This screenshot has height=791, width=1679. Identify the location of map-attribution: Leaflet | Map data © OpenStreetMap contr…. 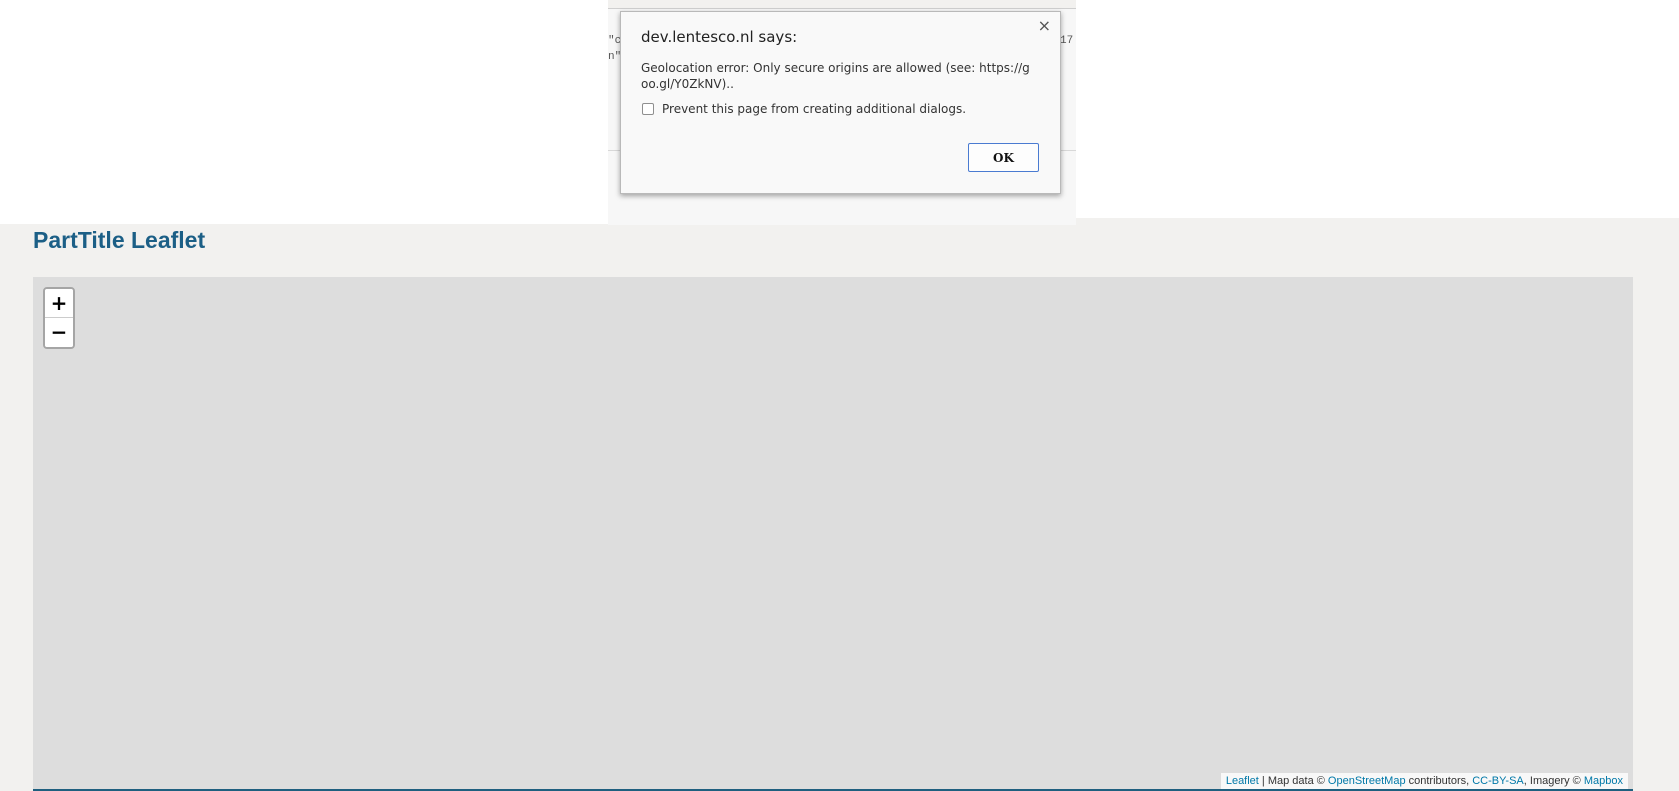
(1424, 781).